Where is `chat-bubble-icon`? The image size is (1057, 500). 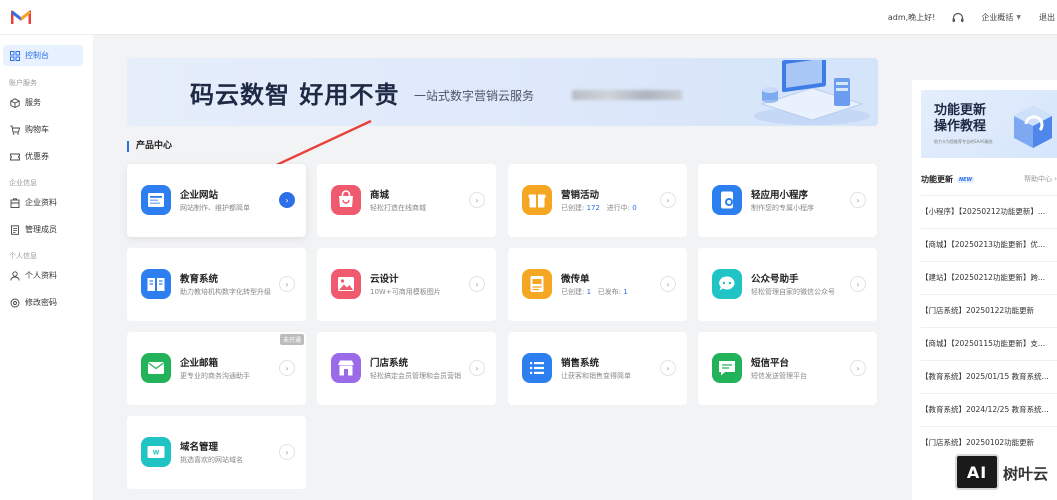
chat-bubble-icon is located at coordinates (727, 284).